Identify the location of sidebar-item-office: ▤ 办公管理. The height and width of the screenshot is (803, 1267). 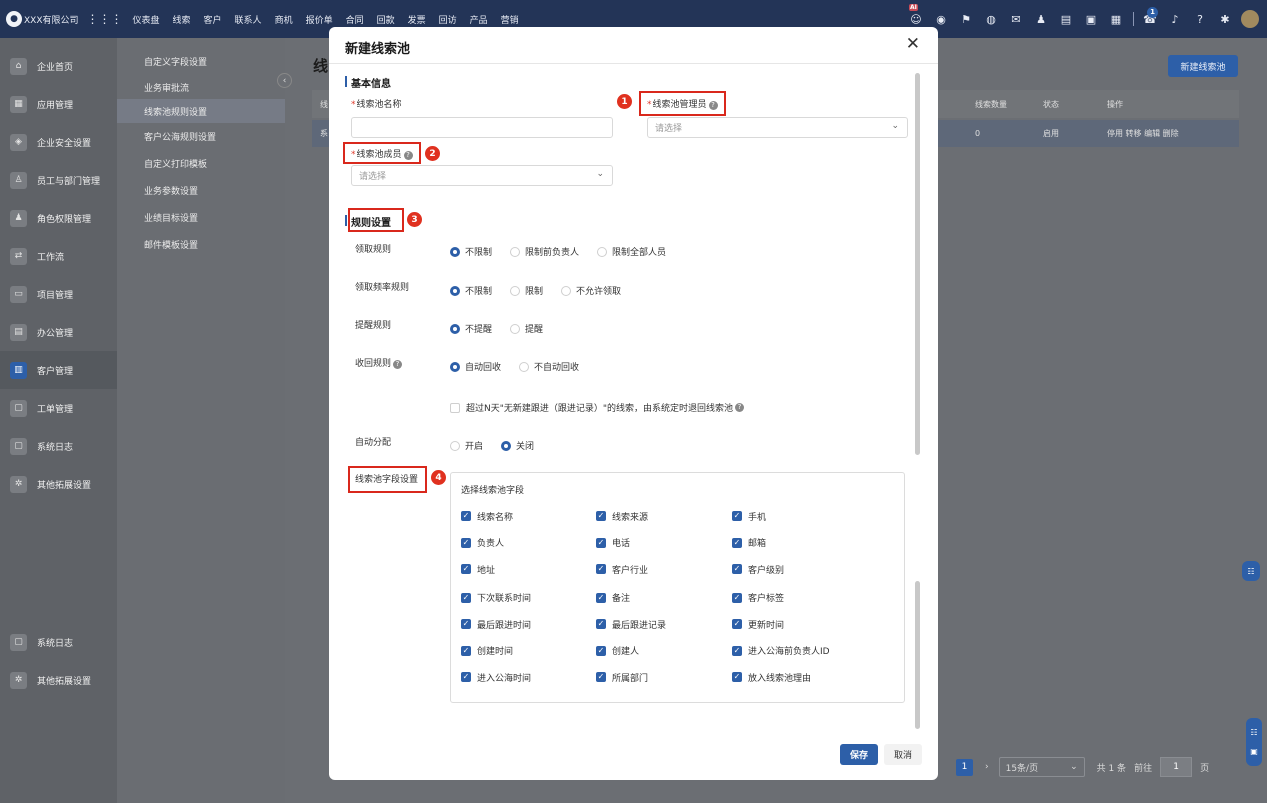
(58, 332).